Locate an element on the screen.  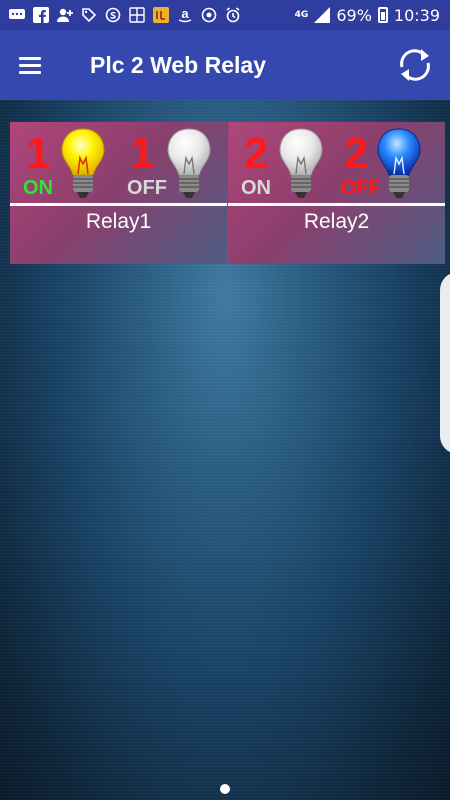
skype-icon is located at coordinates (113, 15).